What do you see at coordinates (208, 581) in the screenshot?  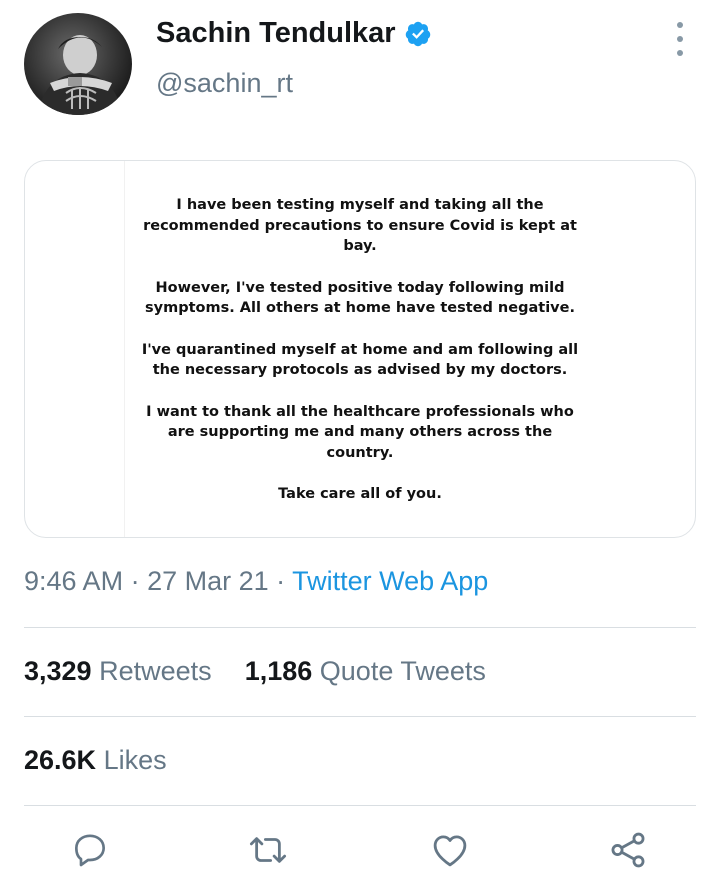 I see `tweet-date: 27 Mar 21` at bounding box center [208, 581].